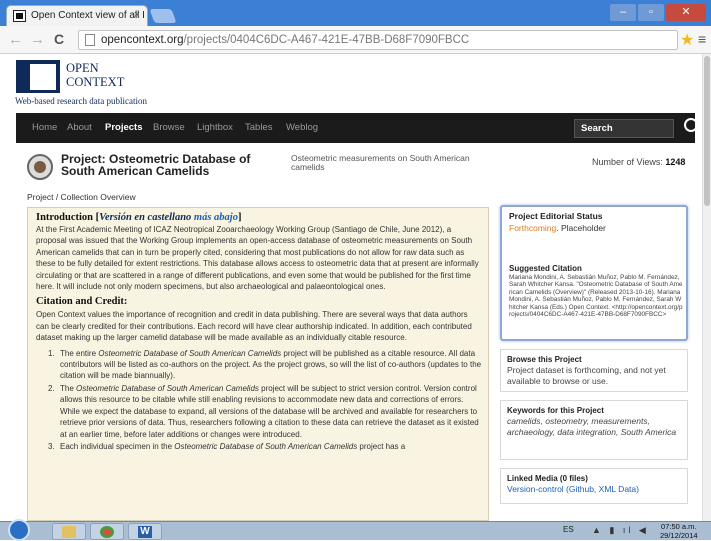 Image resolution: width=711 pixels, height=541 pixels. I want to click on start-button, so click(19, 530).